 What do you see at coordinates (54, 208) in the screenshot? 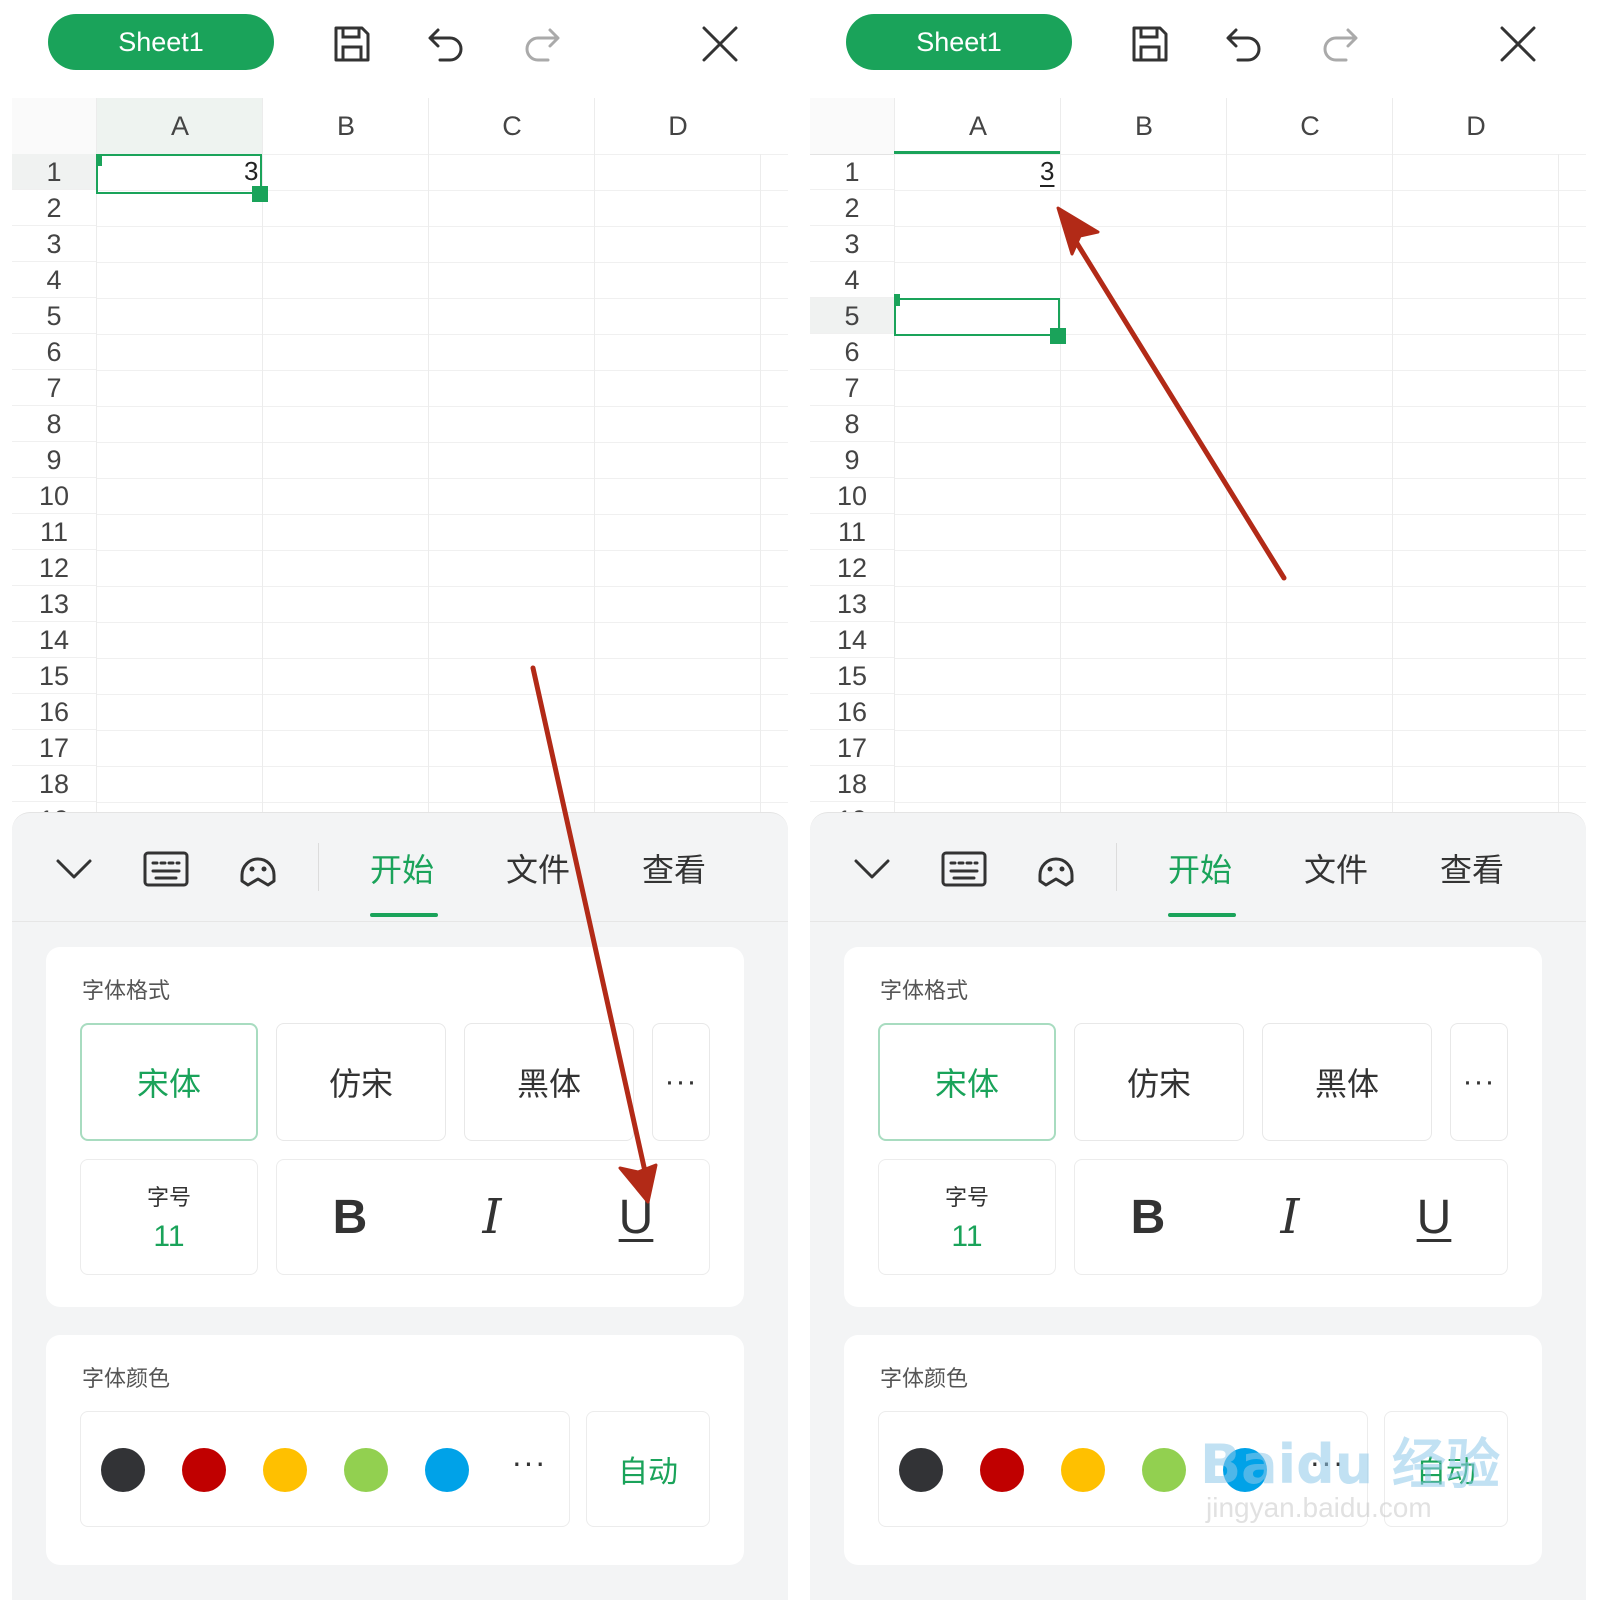
I see `row-header: 2` at bounding box center [54, 208].